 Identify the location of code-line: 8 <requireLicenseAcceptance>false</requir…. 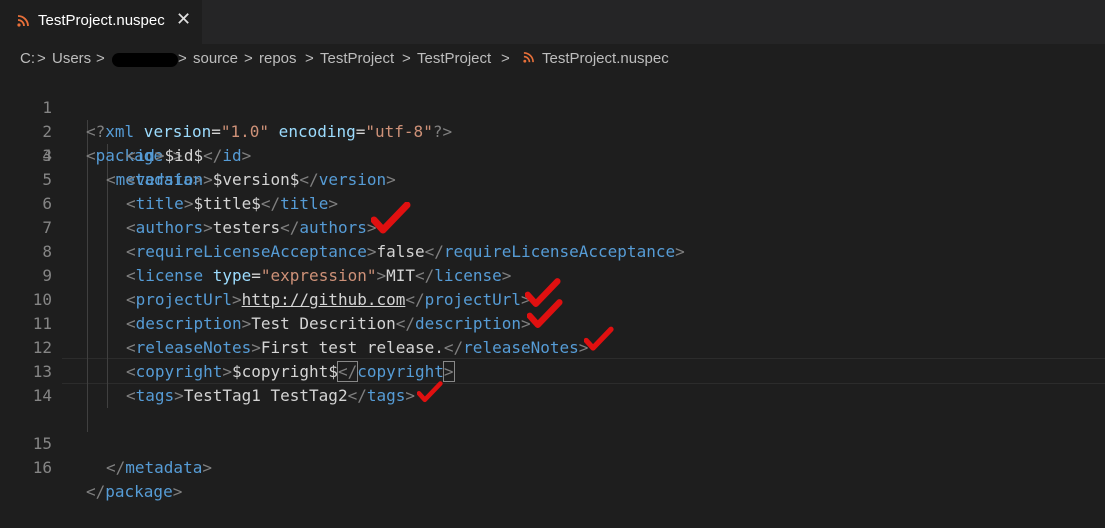
(552, 252).